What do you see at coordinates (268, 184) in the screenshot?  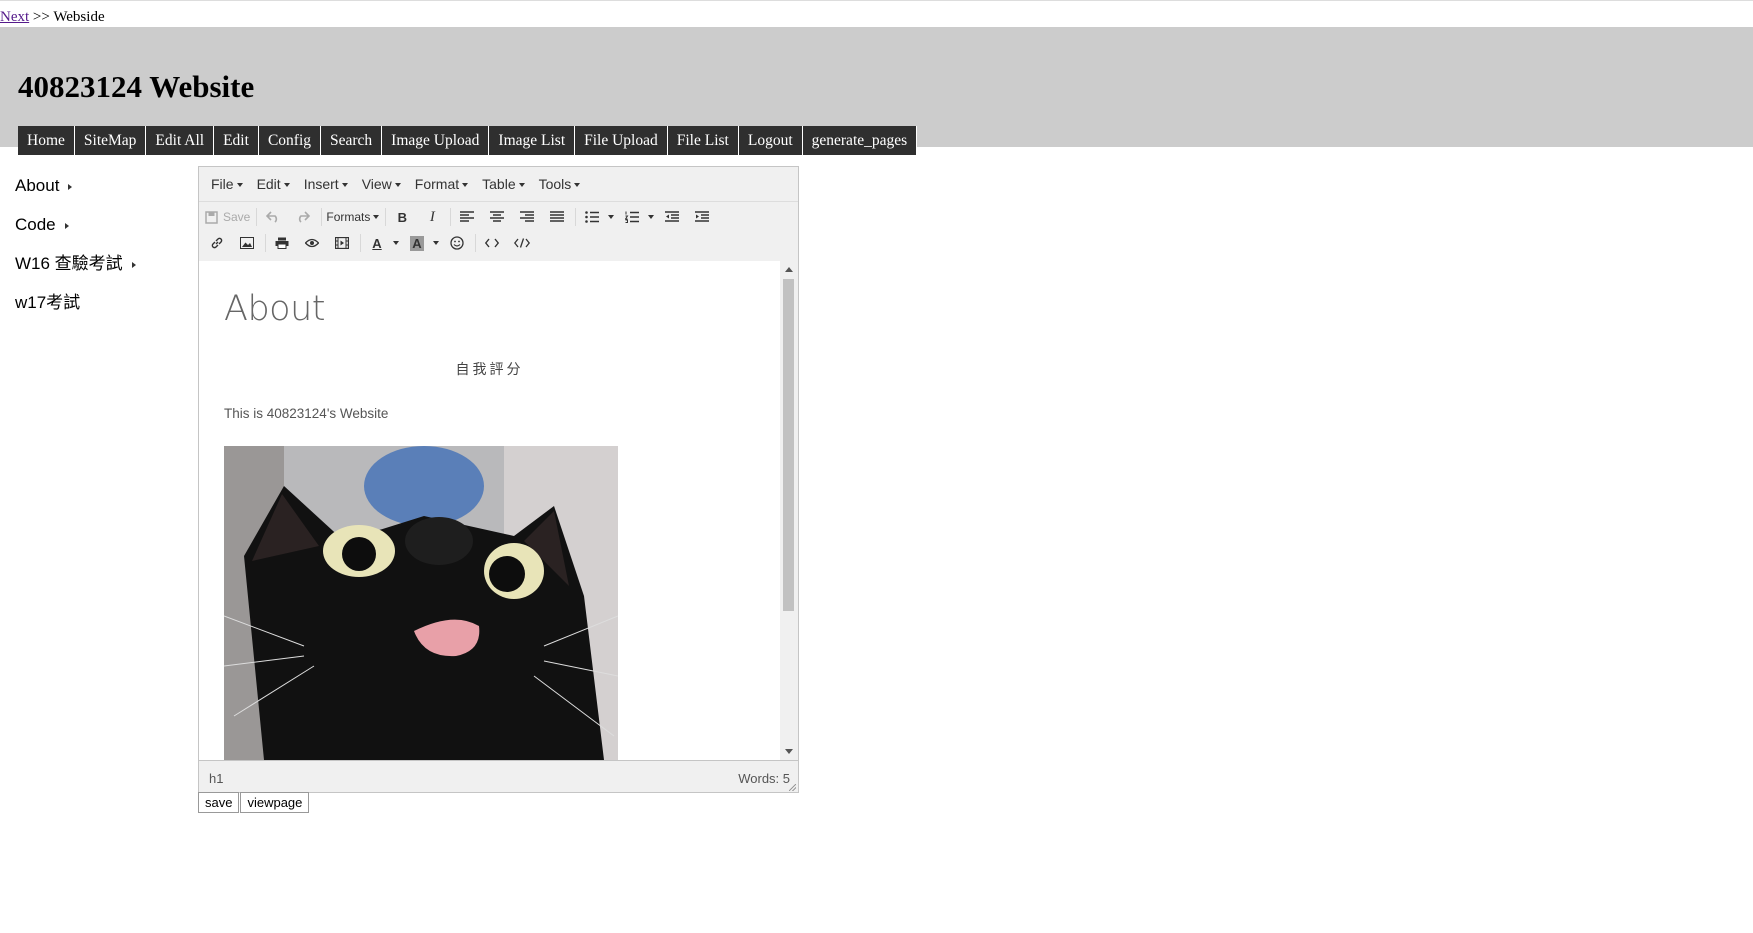 I see `menu-label: Edit` at bounding box center [268, 184].